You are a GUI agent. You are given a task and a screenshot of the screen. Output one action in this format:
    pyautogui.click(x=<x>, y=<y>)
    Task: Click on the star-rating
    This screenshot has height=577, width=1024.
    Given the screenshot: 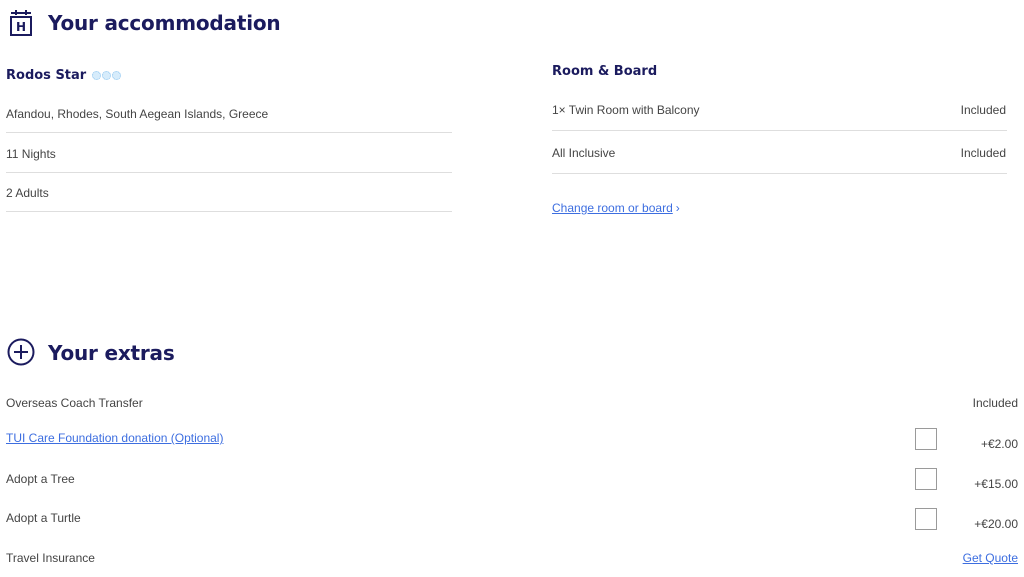 What is the action you would take?
    pyautogui.click(x=107, y=75)
    